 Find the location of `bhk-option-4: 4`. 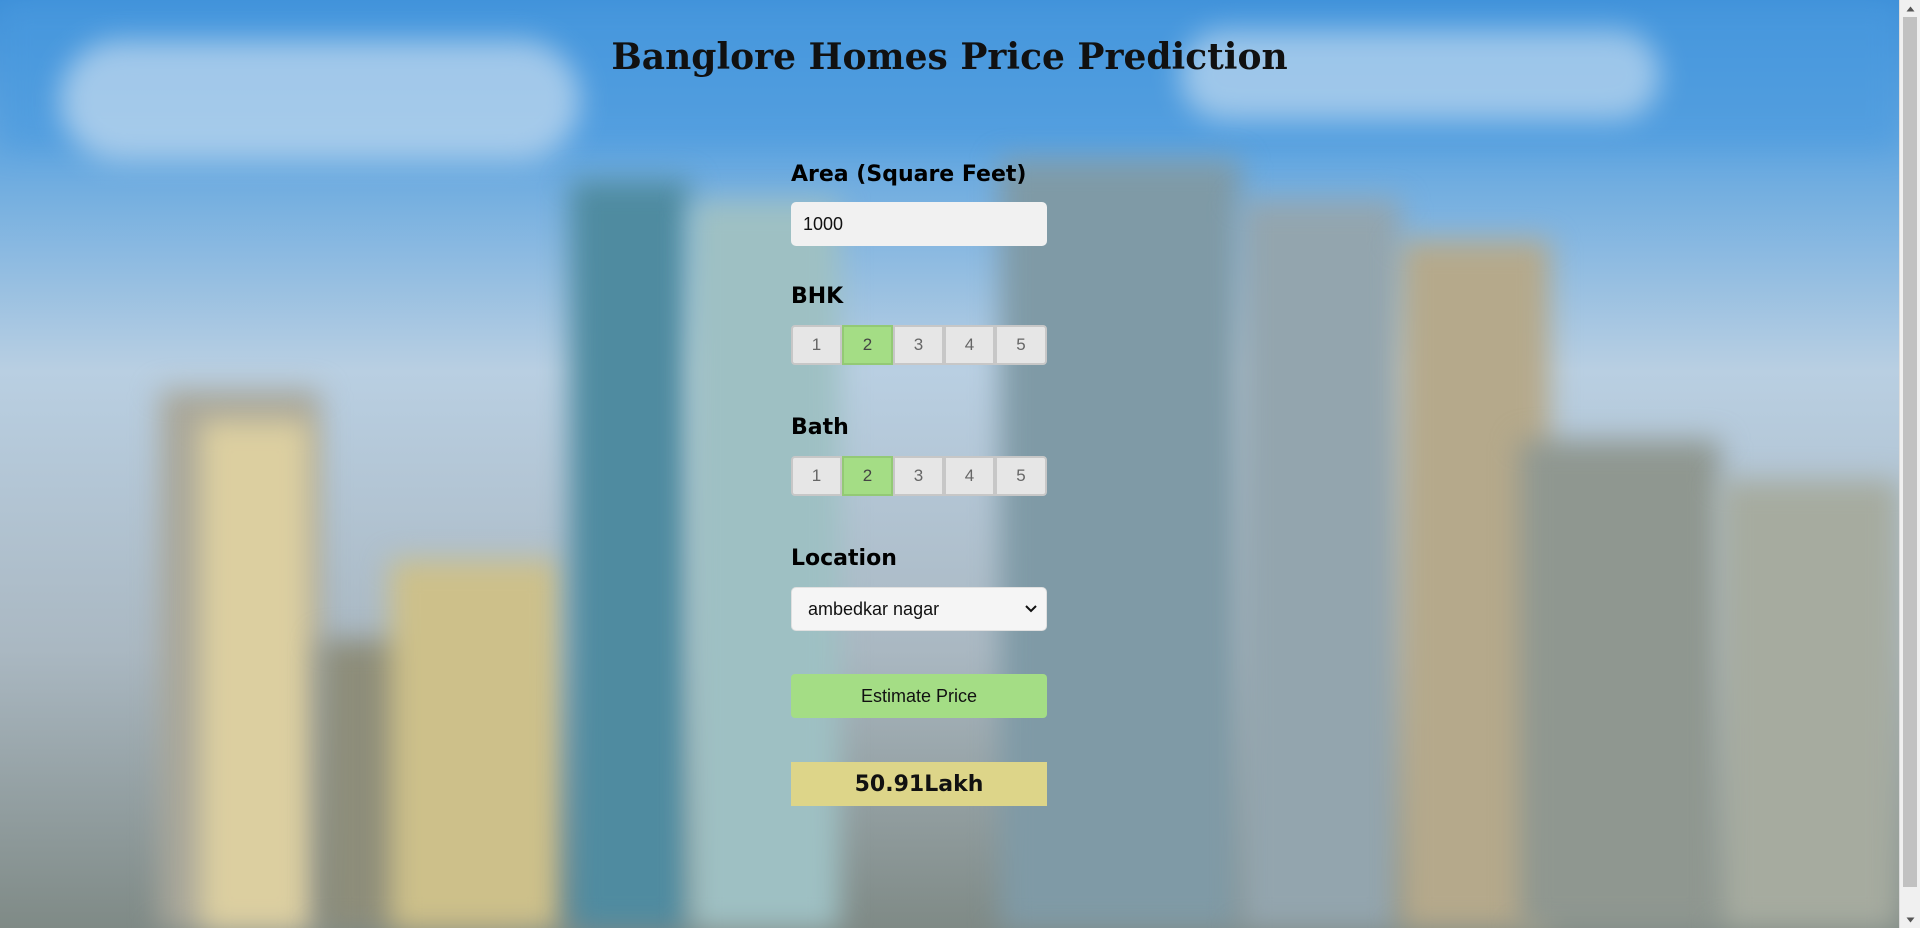

bhk-option-4: 4 is located at coordinates (969, 345).